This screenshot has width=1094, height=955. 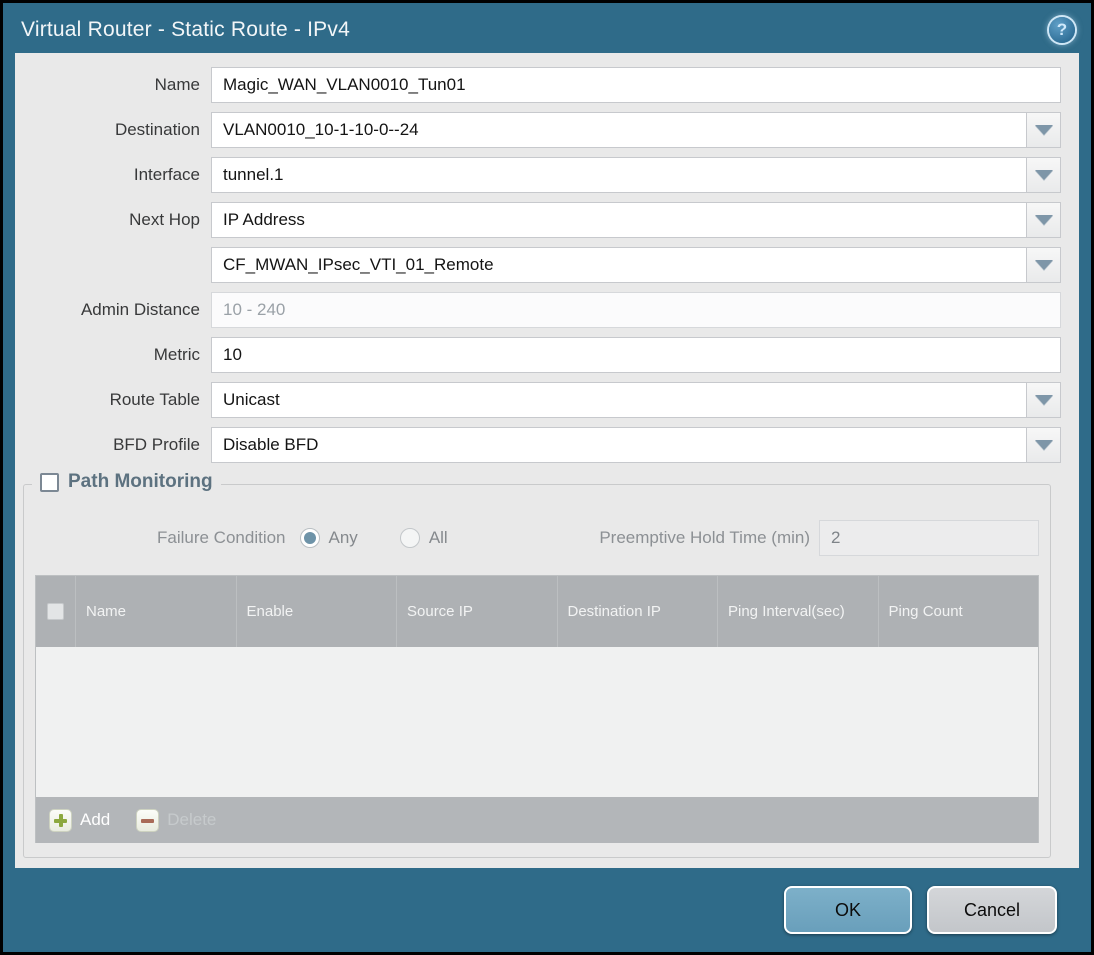 What do you see at coordinates (140, 309) in the screenshot?
I see `admin-distance-label: Admin Distance` at bounding box center [140, 309].